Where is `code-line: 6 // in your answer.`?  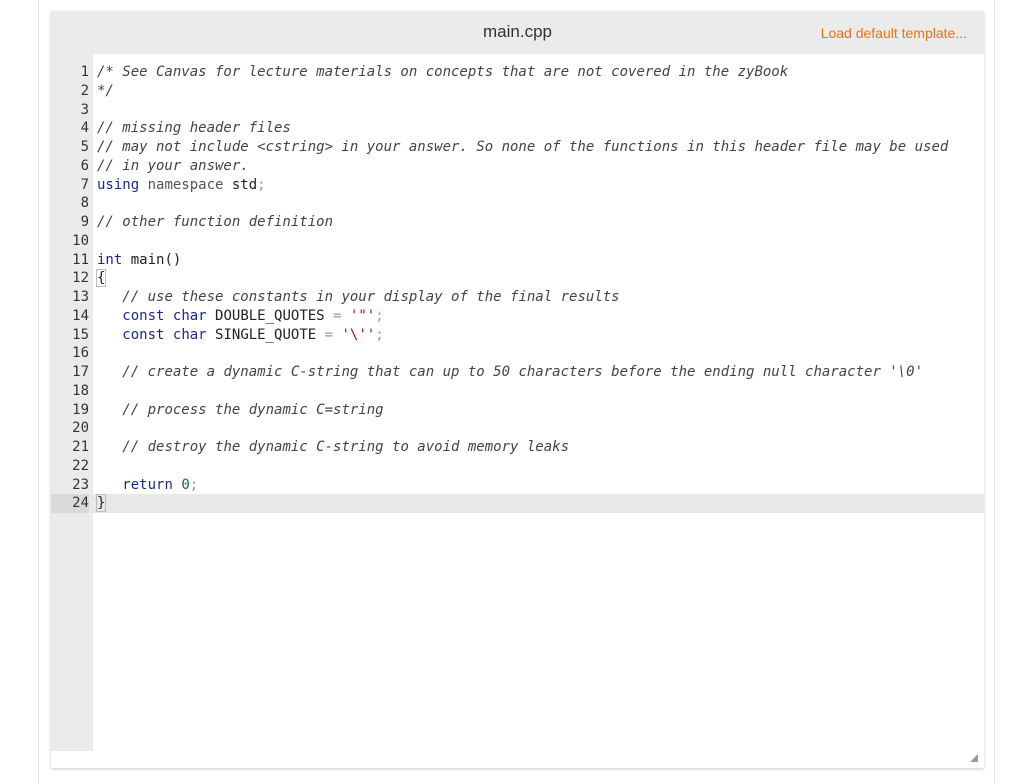
code-line: 6 // in your answer. is located at coordinates (517, 166).